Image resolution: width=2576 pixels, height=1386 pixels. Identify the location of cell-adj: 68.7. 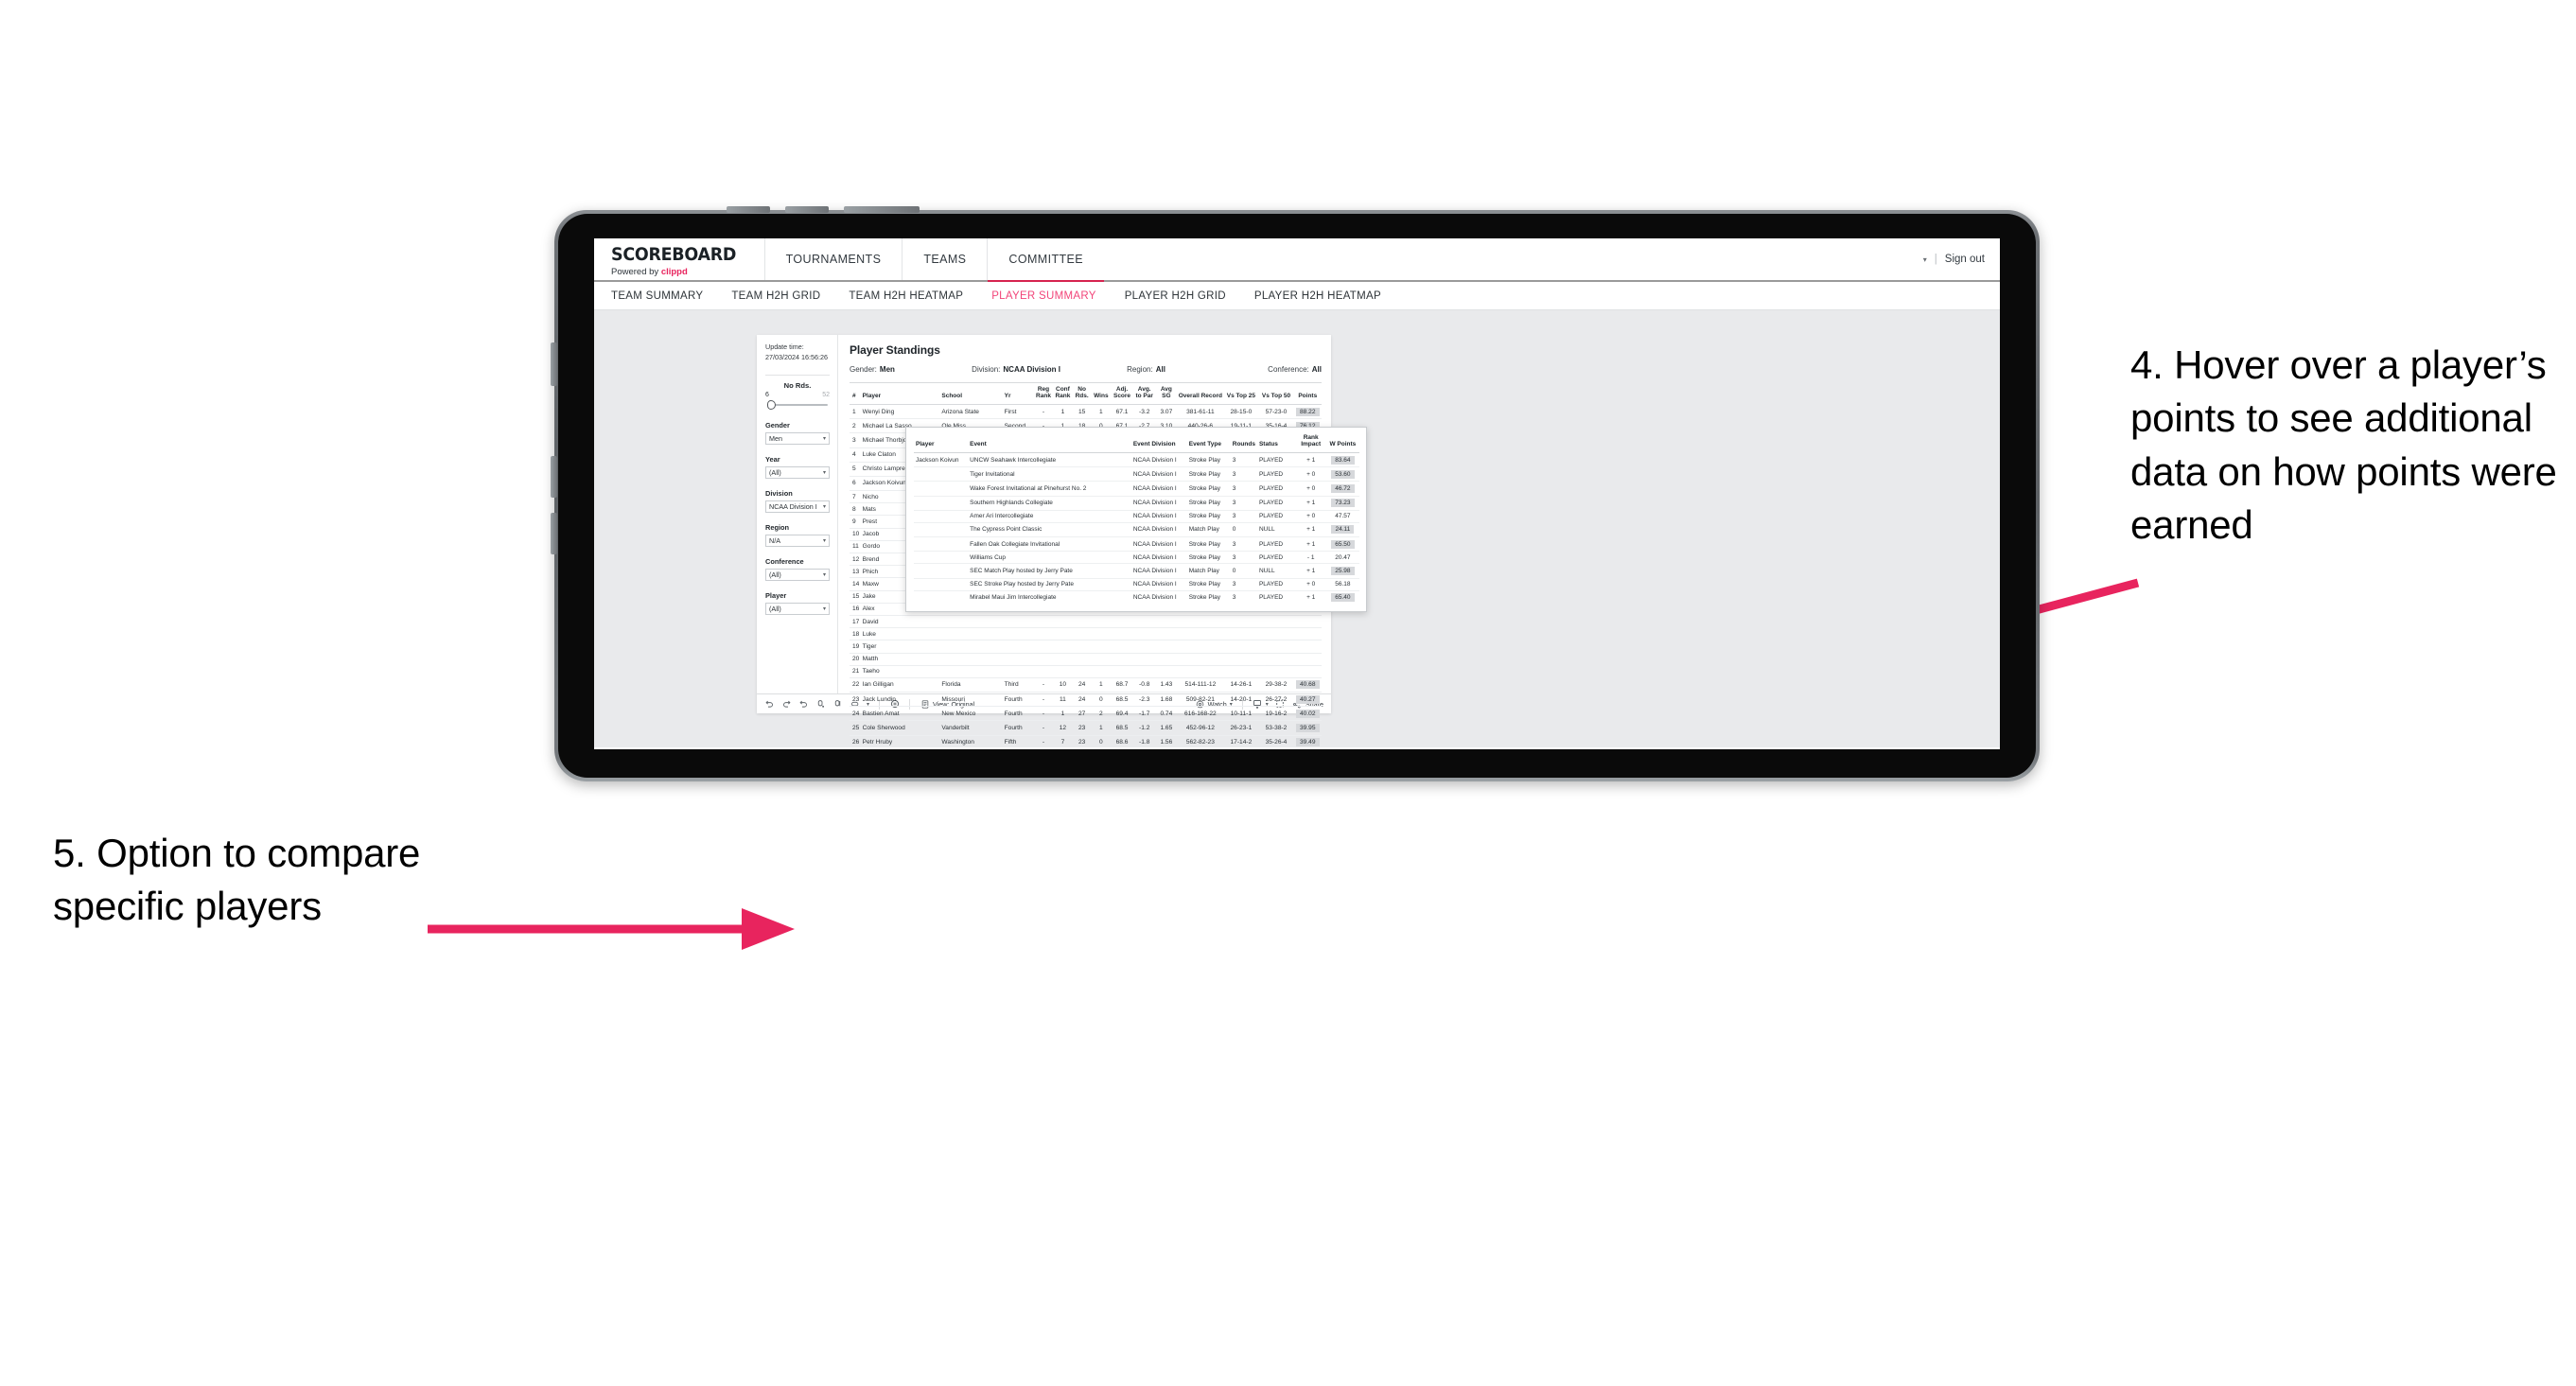
(1123, 685).